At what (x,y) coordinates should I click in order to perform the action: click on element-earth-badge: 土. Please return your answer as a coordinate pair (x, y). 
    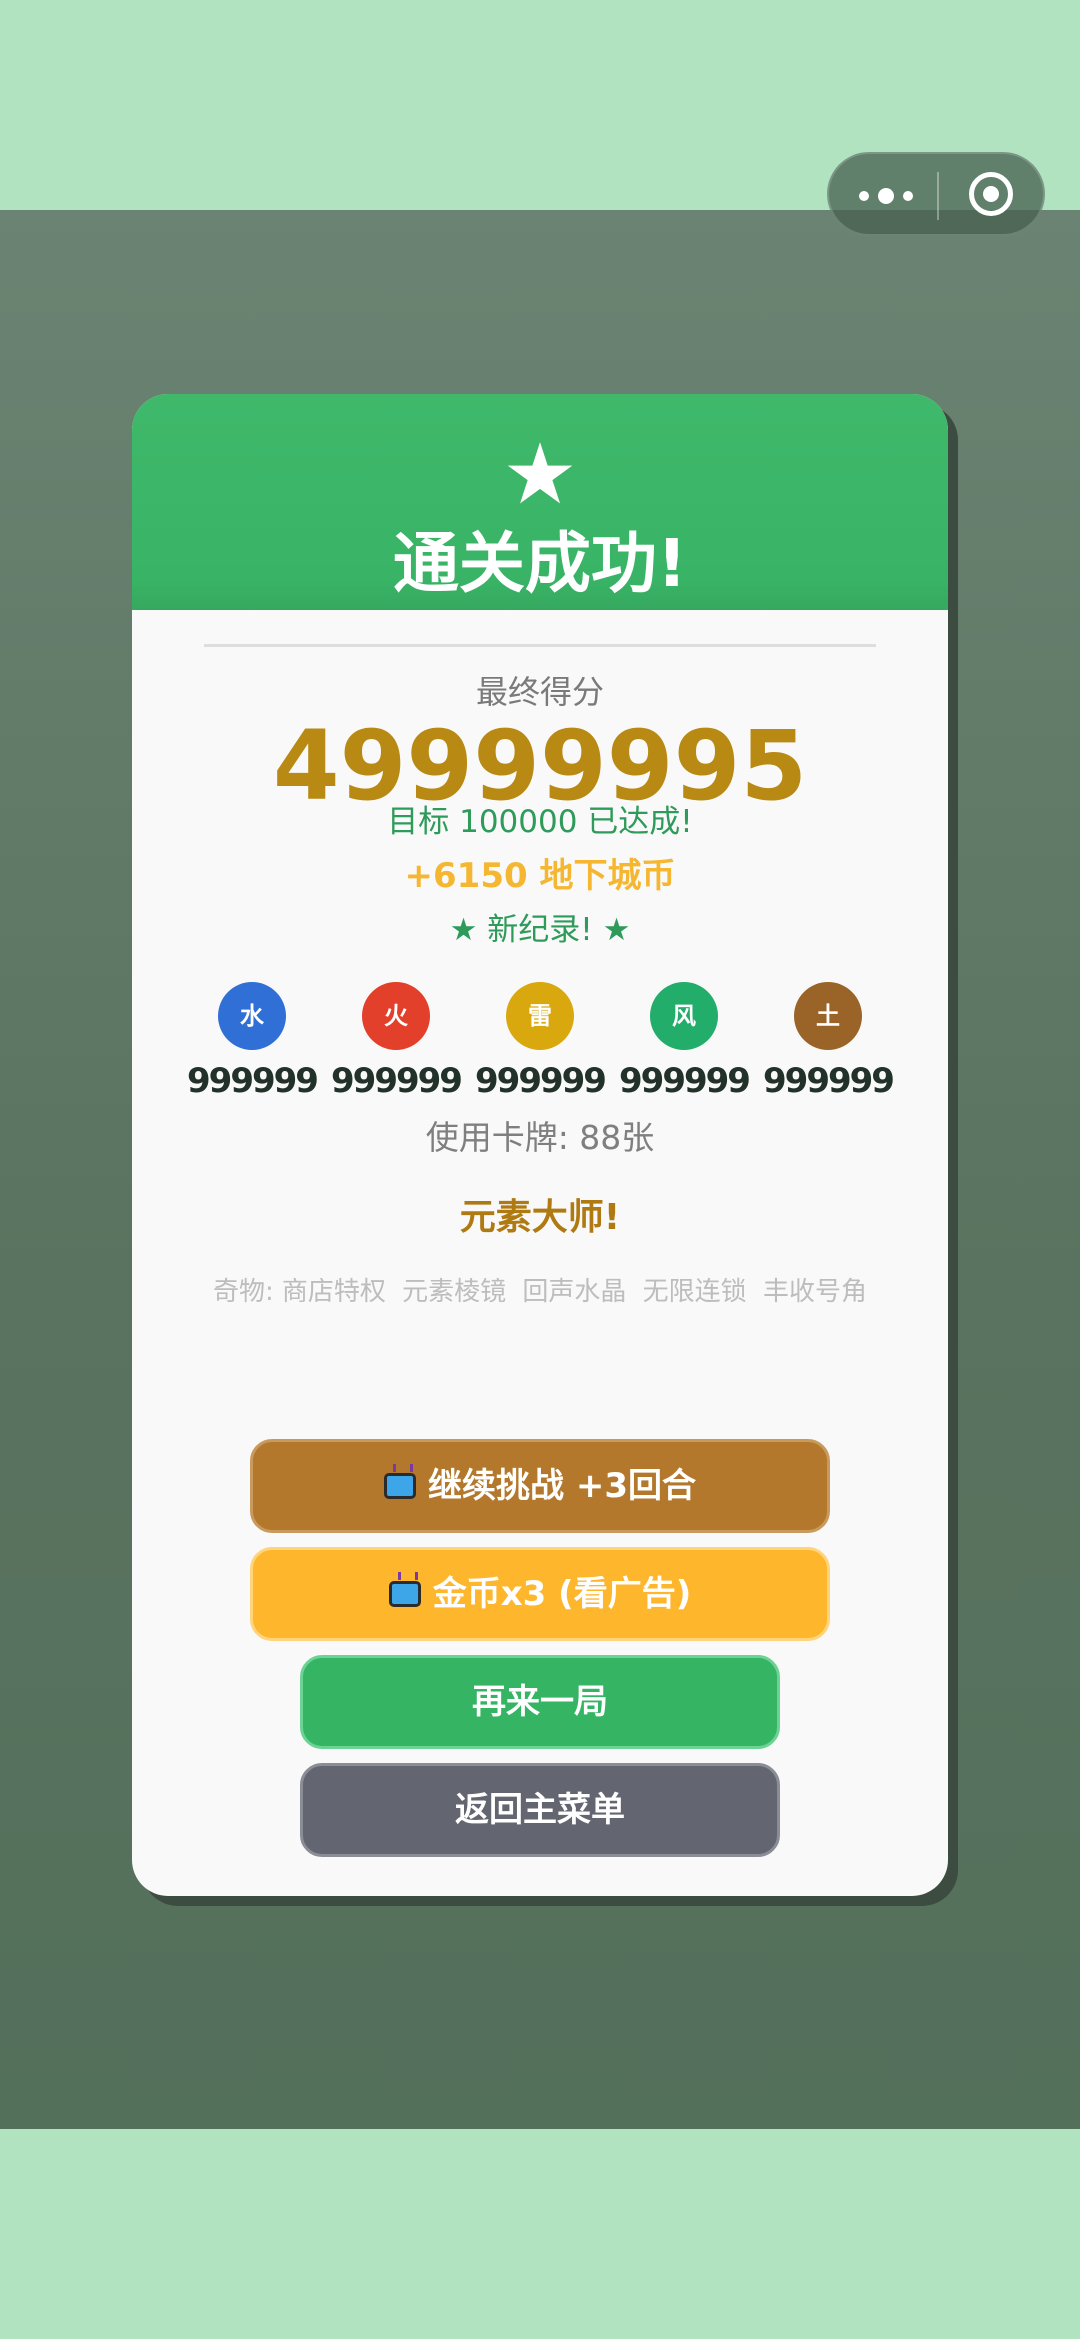
    Looking at the image, I should click on (828, 1016).